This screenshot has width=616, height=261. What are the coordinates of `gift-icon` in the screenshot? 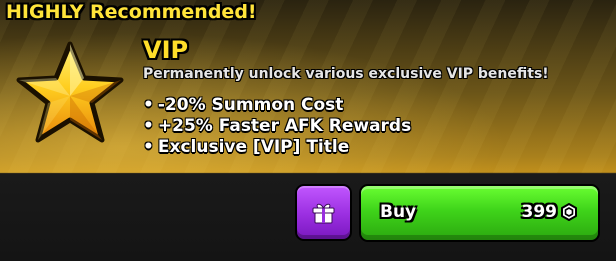 It's located at (323, 213).